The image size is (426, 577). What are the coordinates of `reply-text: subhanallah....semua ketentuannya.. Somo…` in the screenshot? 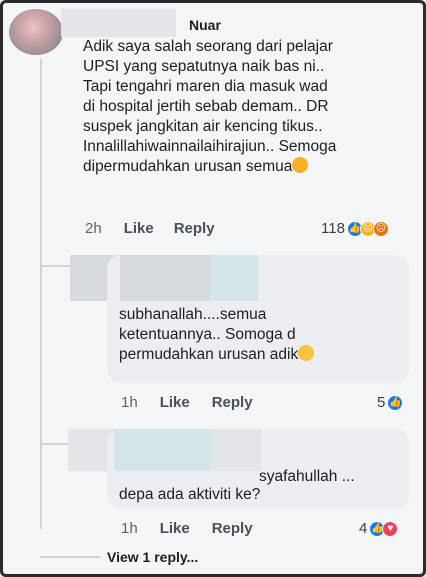 It's located at (258, 335).